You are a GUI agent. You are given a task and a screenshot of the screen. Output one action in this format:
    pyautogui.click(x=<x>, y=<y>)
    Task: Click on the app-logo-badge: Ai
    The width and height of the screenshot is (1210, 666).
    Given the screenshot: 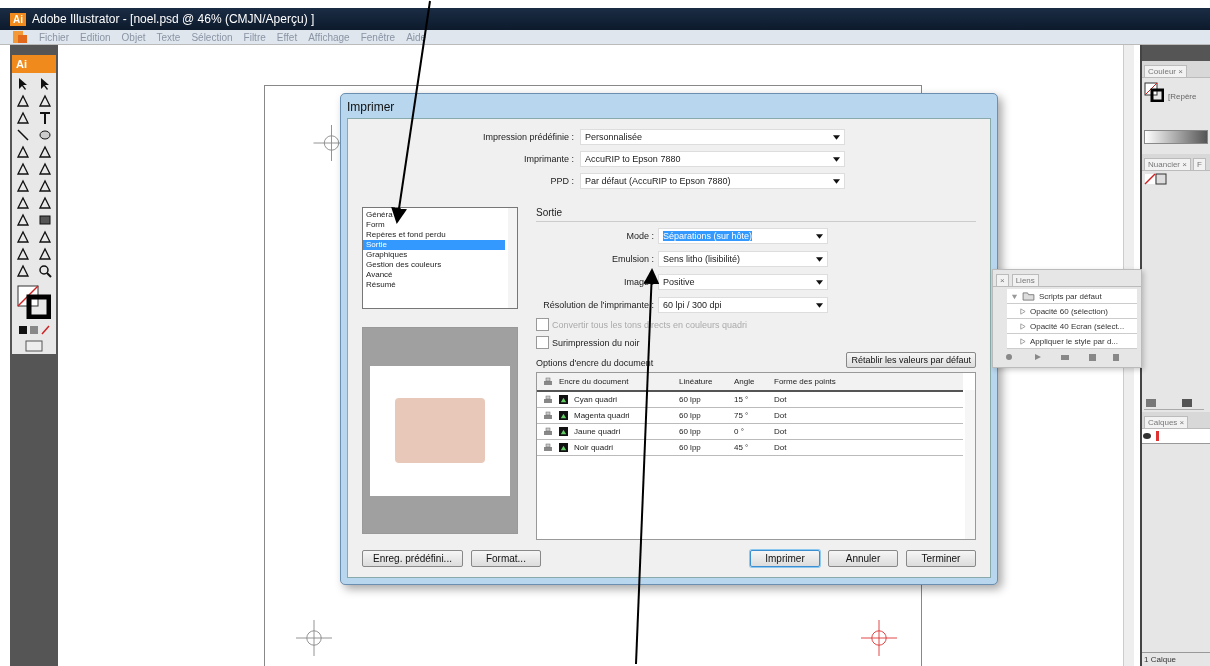 What is the action you would take?
    pyautogui.click(x=18, y=19)
    